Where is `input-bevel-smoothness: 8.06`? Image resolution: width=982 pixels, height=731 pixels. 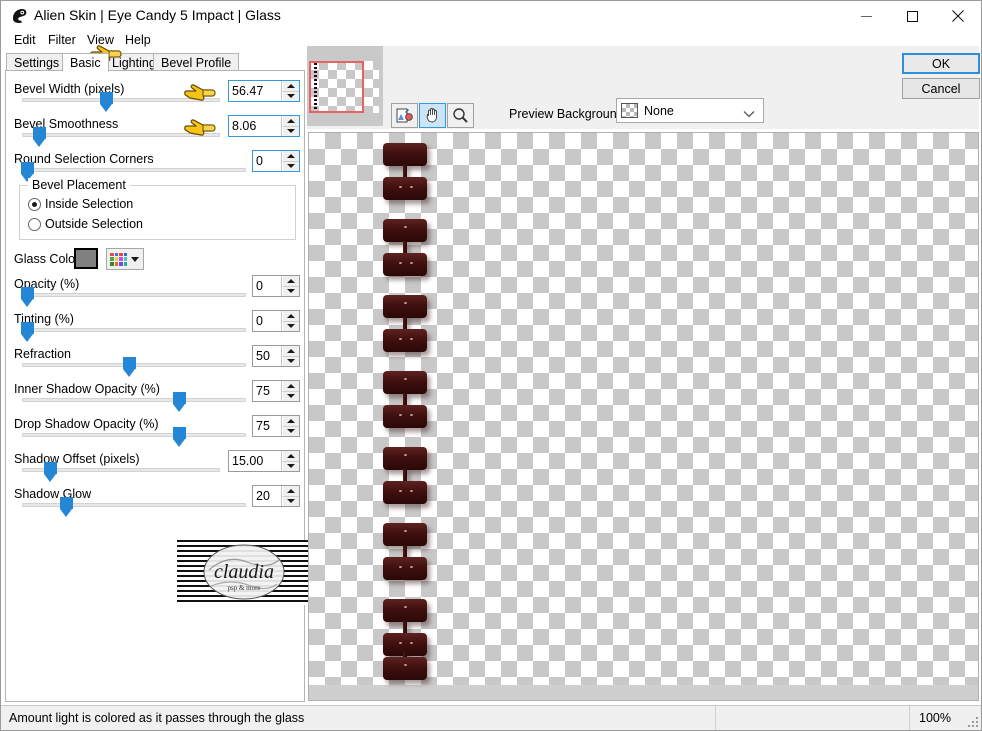
input-bevel-smoothness: 8.06 is located at coordinates (264, 126).